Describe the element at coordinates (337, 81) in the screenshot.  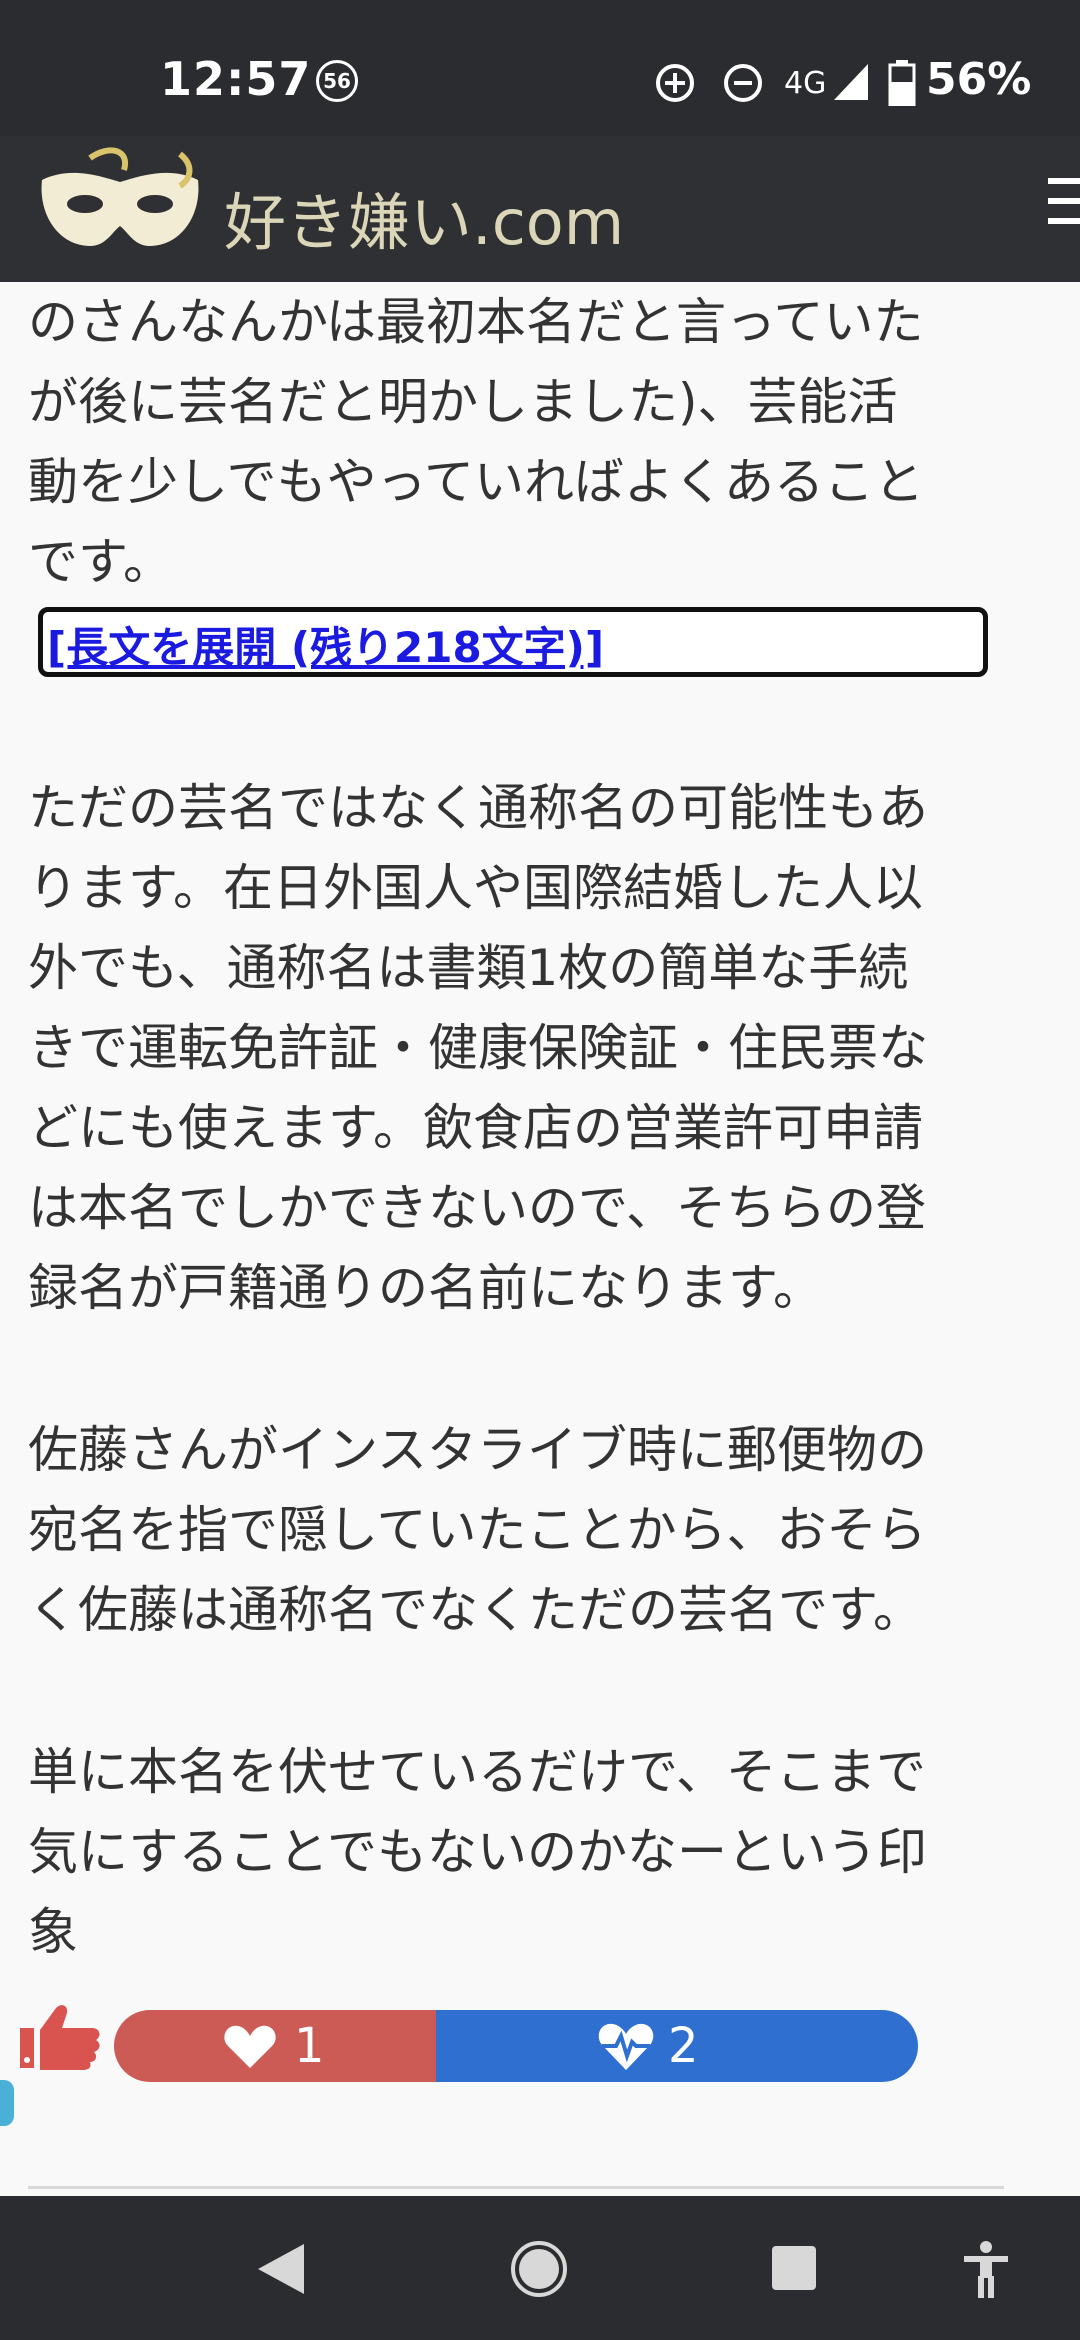
I see `notification-badge: 56` at that location.